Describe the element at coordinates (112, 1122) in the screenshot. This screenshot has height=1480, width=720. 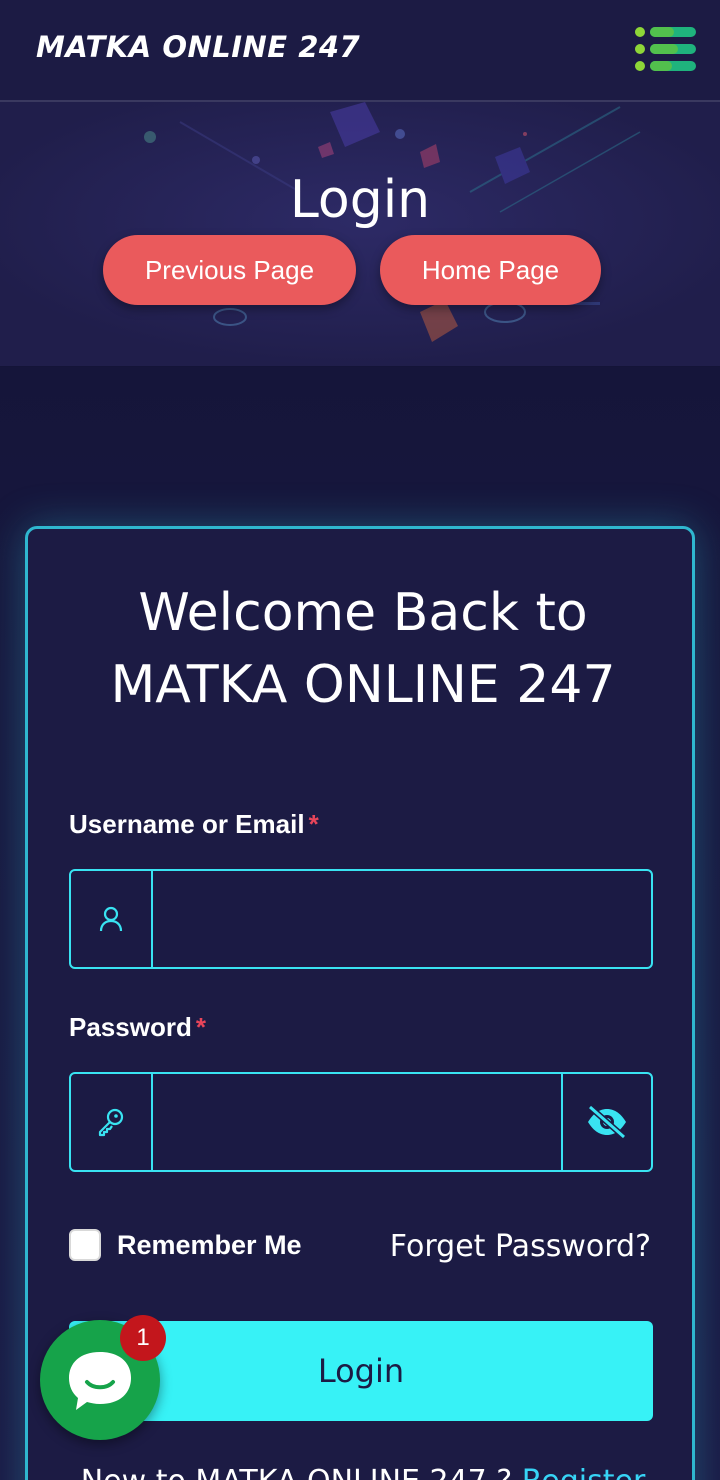
I see `key-icon` at that location.